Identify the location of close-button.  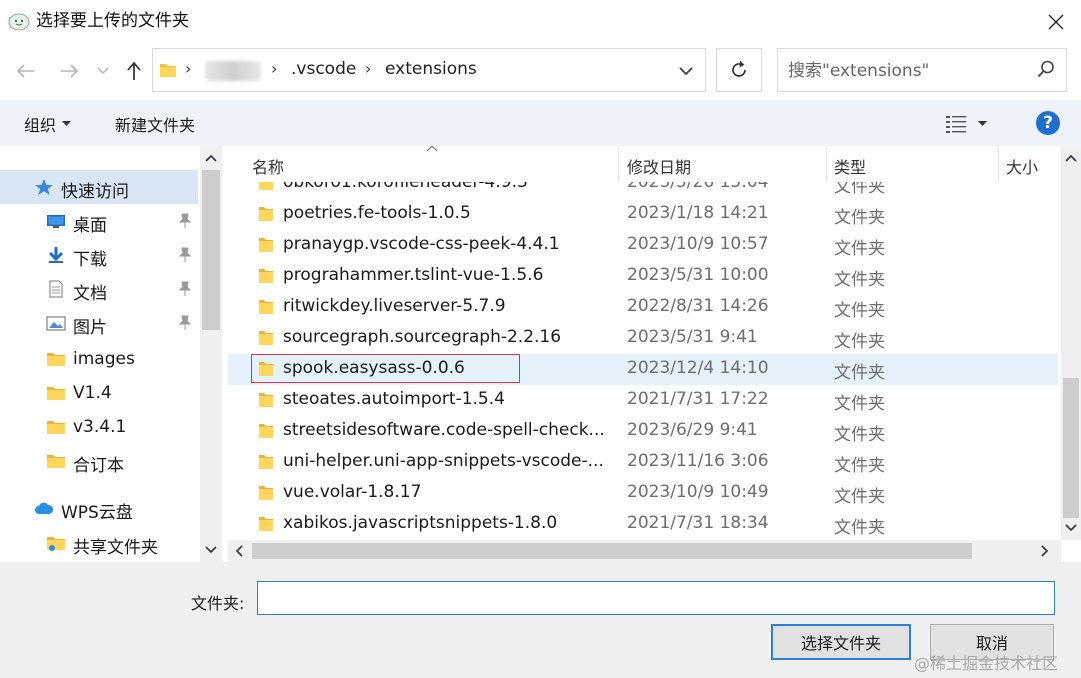
(1056, 22).